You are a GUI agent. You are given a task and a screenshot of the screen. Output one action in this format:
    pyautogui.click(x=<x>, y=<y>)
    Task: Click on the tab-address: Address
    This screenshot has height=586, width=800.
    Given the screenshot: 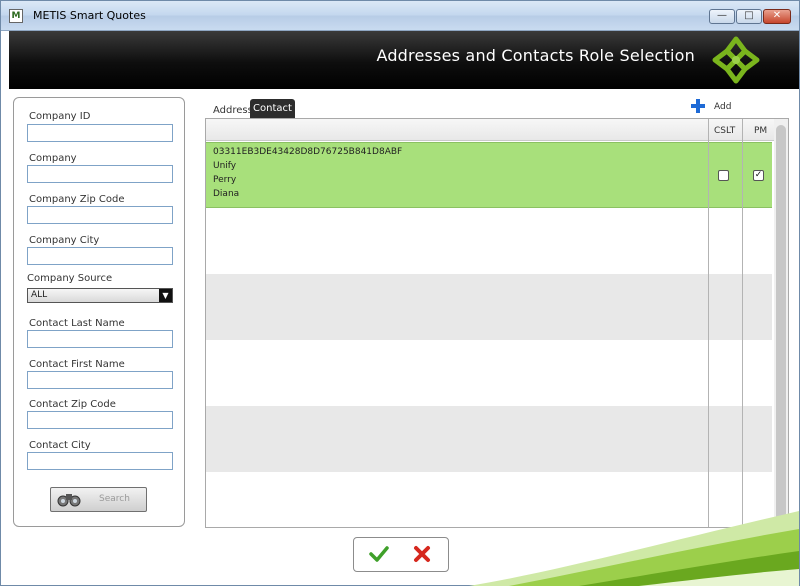 What is the action you would take?
    pyautogui.click(x=233, y=110)
    